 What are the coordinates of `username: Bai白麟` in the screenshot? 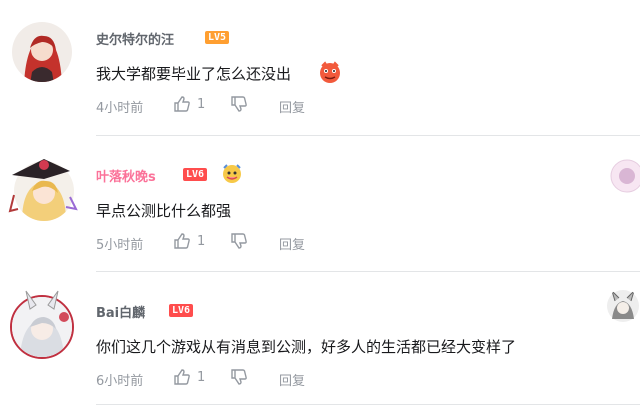 It's located at (120, 311).